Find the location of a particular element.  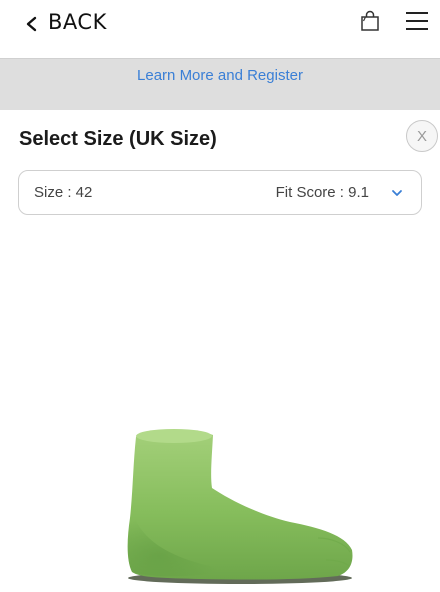

top-bar: BACK is located at coordinates (220, 29).